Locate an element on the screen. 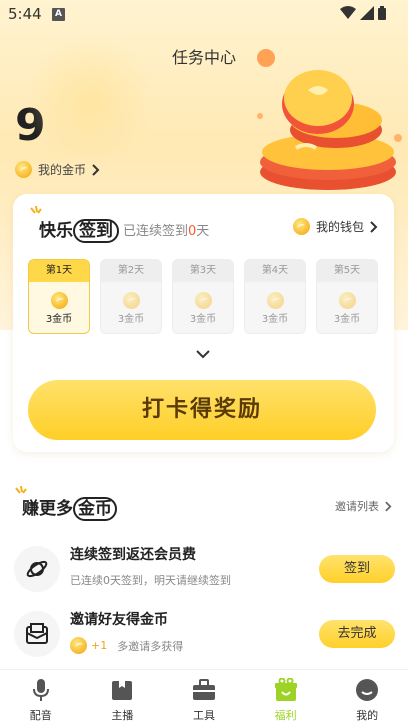 The image size is (408, 727). task-subtitle-text: 已连续0天签到，明天请继续签到 is located at coordinates (150, 580).